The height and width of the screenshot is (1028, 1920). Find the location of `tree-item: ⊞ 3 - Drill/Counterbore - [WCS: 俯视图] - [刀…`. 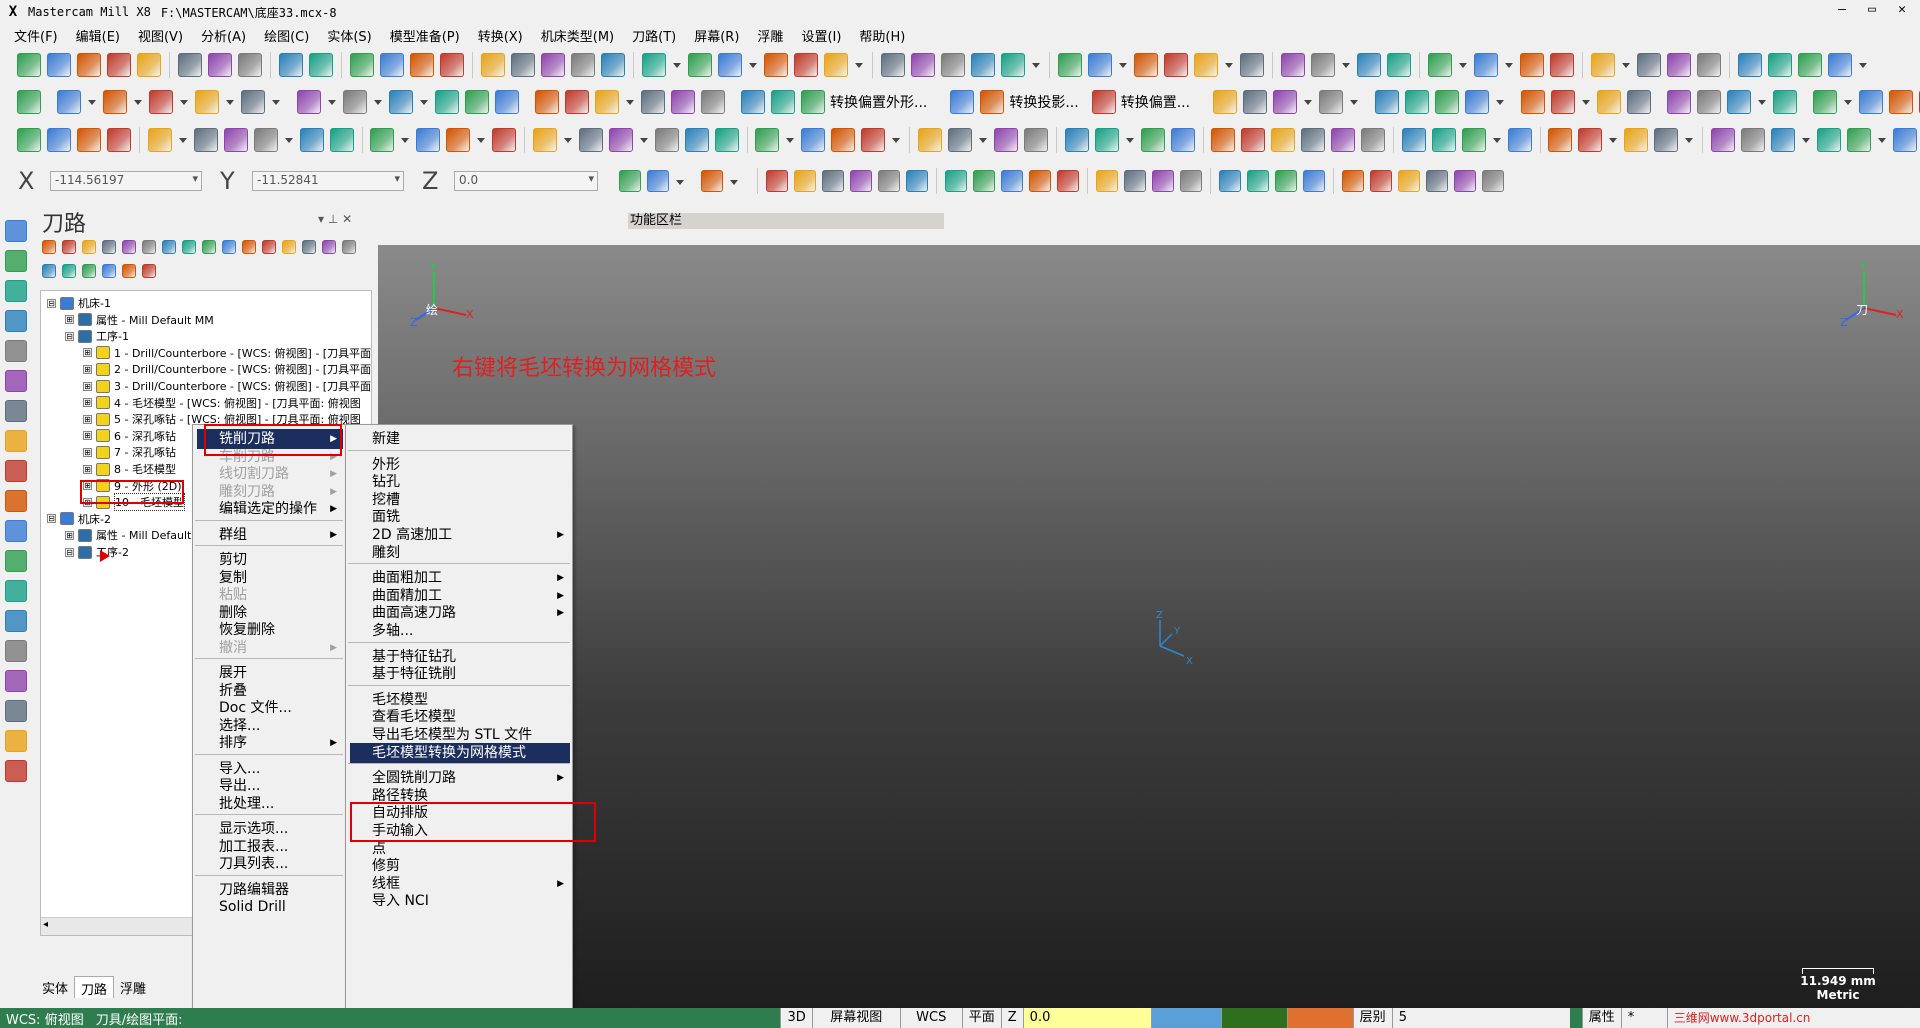

tree-item: ⊞ 3 - Drill/Counterbore - [WCS: 俯视图] - [刀… is located at coordinates (227, 386).